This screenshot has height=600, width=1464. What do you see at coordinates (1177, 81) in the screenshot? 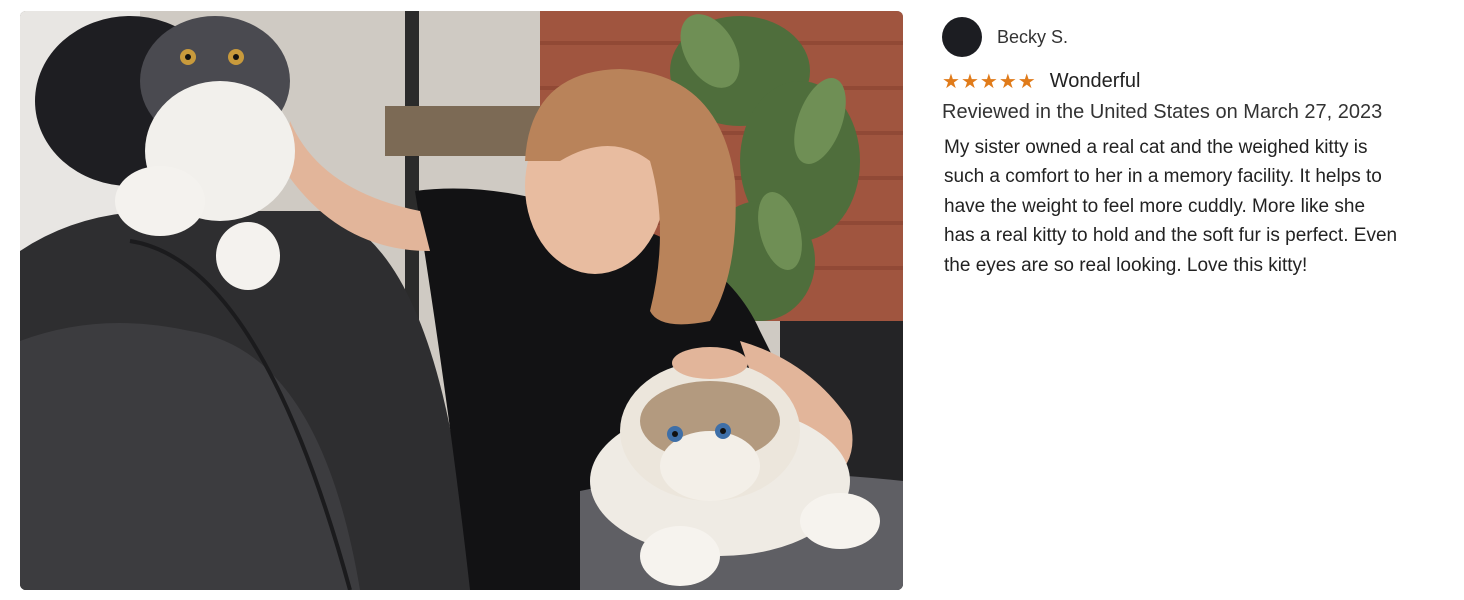
I see `rating-row: ★ ★ ★ ★ ★ Wonderful` at bounding box center [1177, 81].